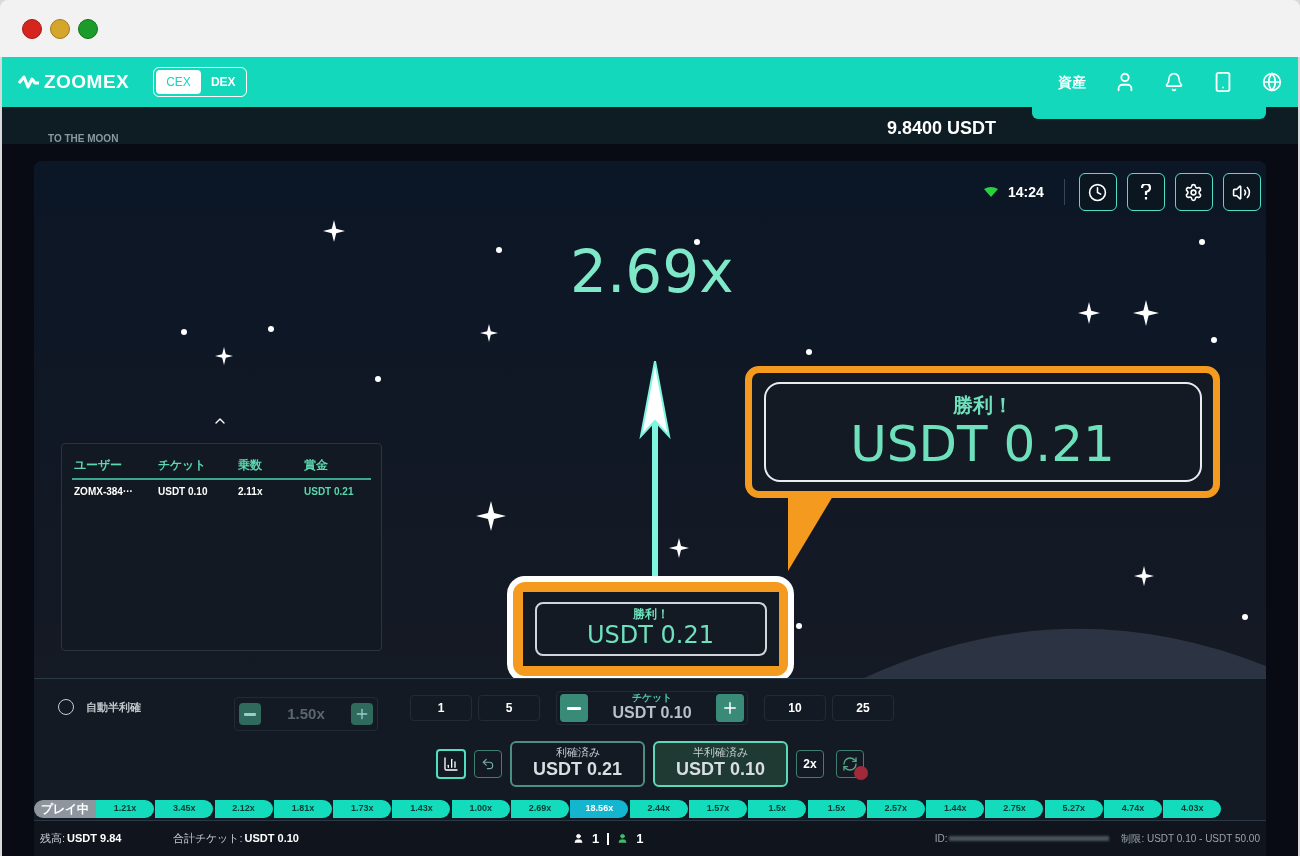  Describe the element at coordinates (599, 809) in the screenshot. I see `history-multiplier: 18.56x` at that location.